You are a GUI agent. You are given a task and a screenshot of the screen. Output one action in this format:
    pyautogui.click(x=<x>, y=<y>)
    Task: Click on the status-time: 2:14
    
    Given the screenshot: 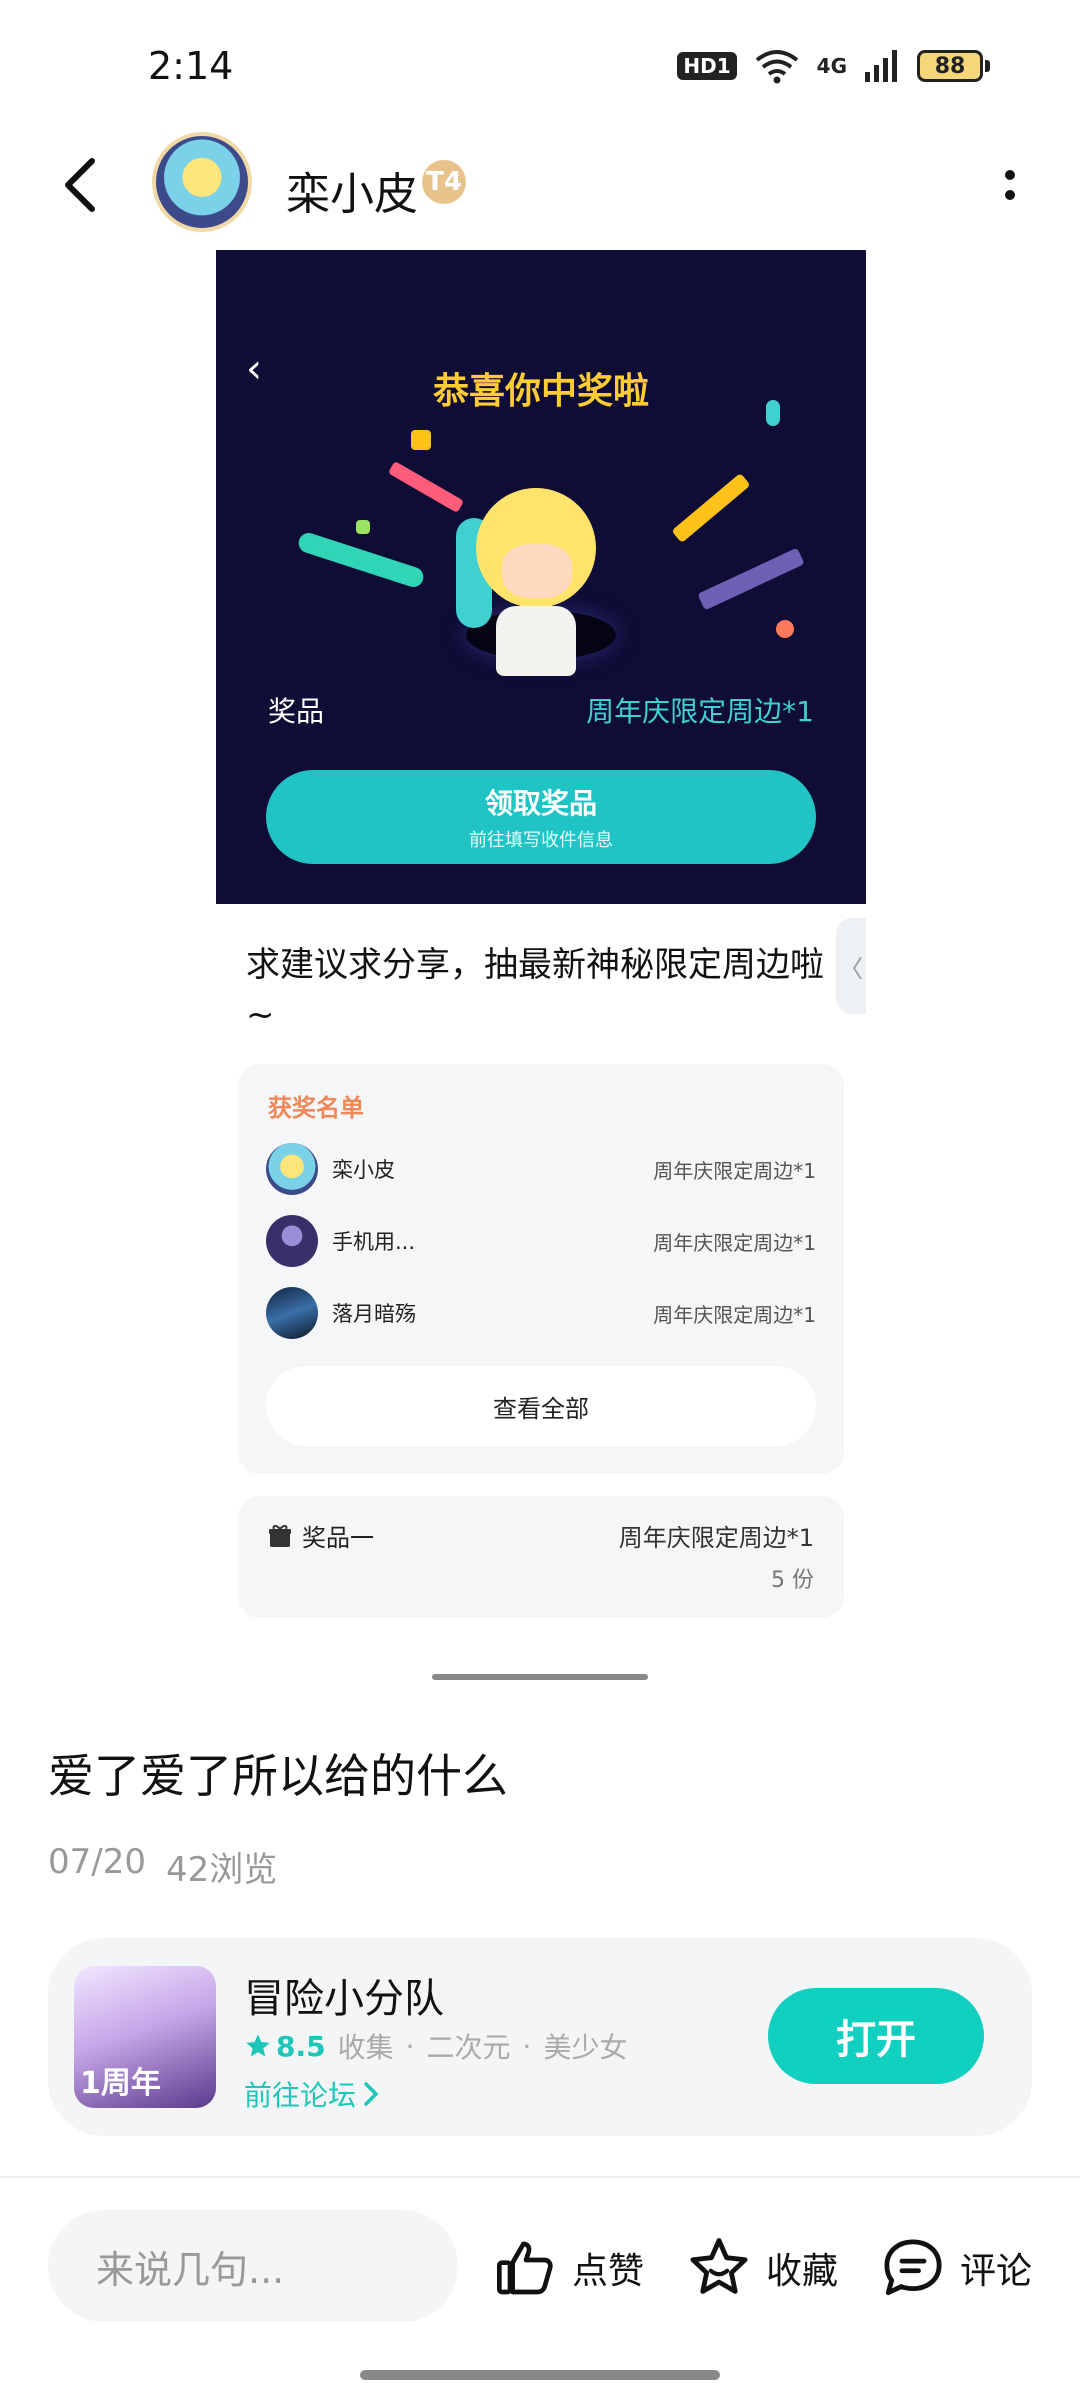 What is the action you would take?
    pyautogui.click(x=191, y=66)
    